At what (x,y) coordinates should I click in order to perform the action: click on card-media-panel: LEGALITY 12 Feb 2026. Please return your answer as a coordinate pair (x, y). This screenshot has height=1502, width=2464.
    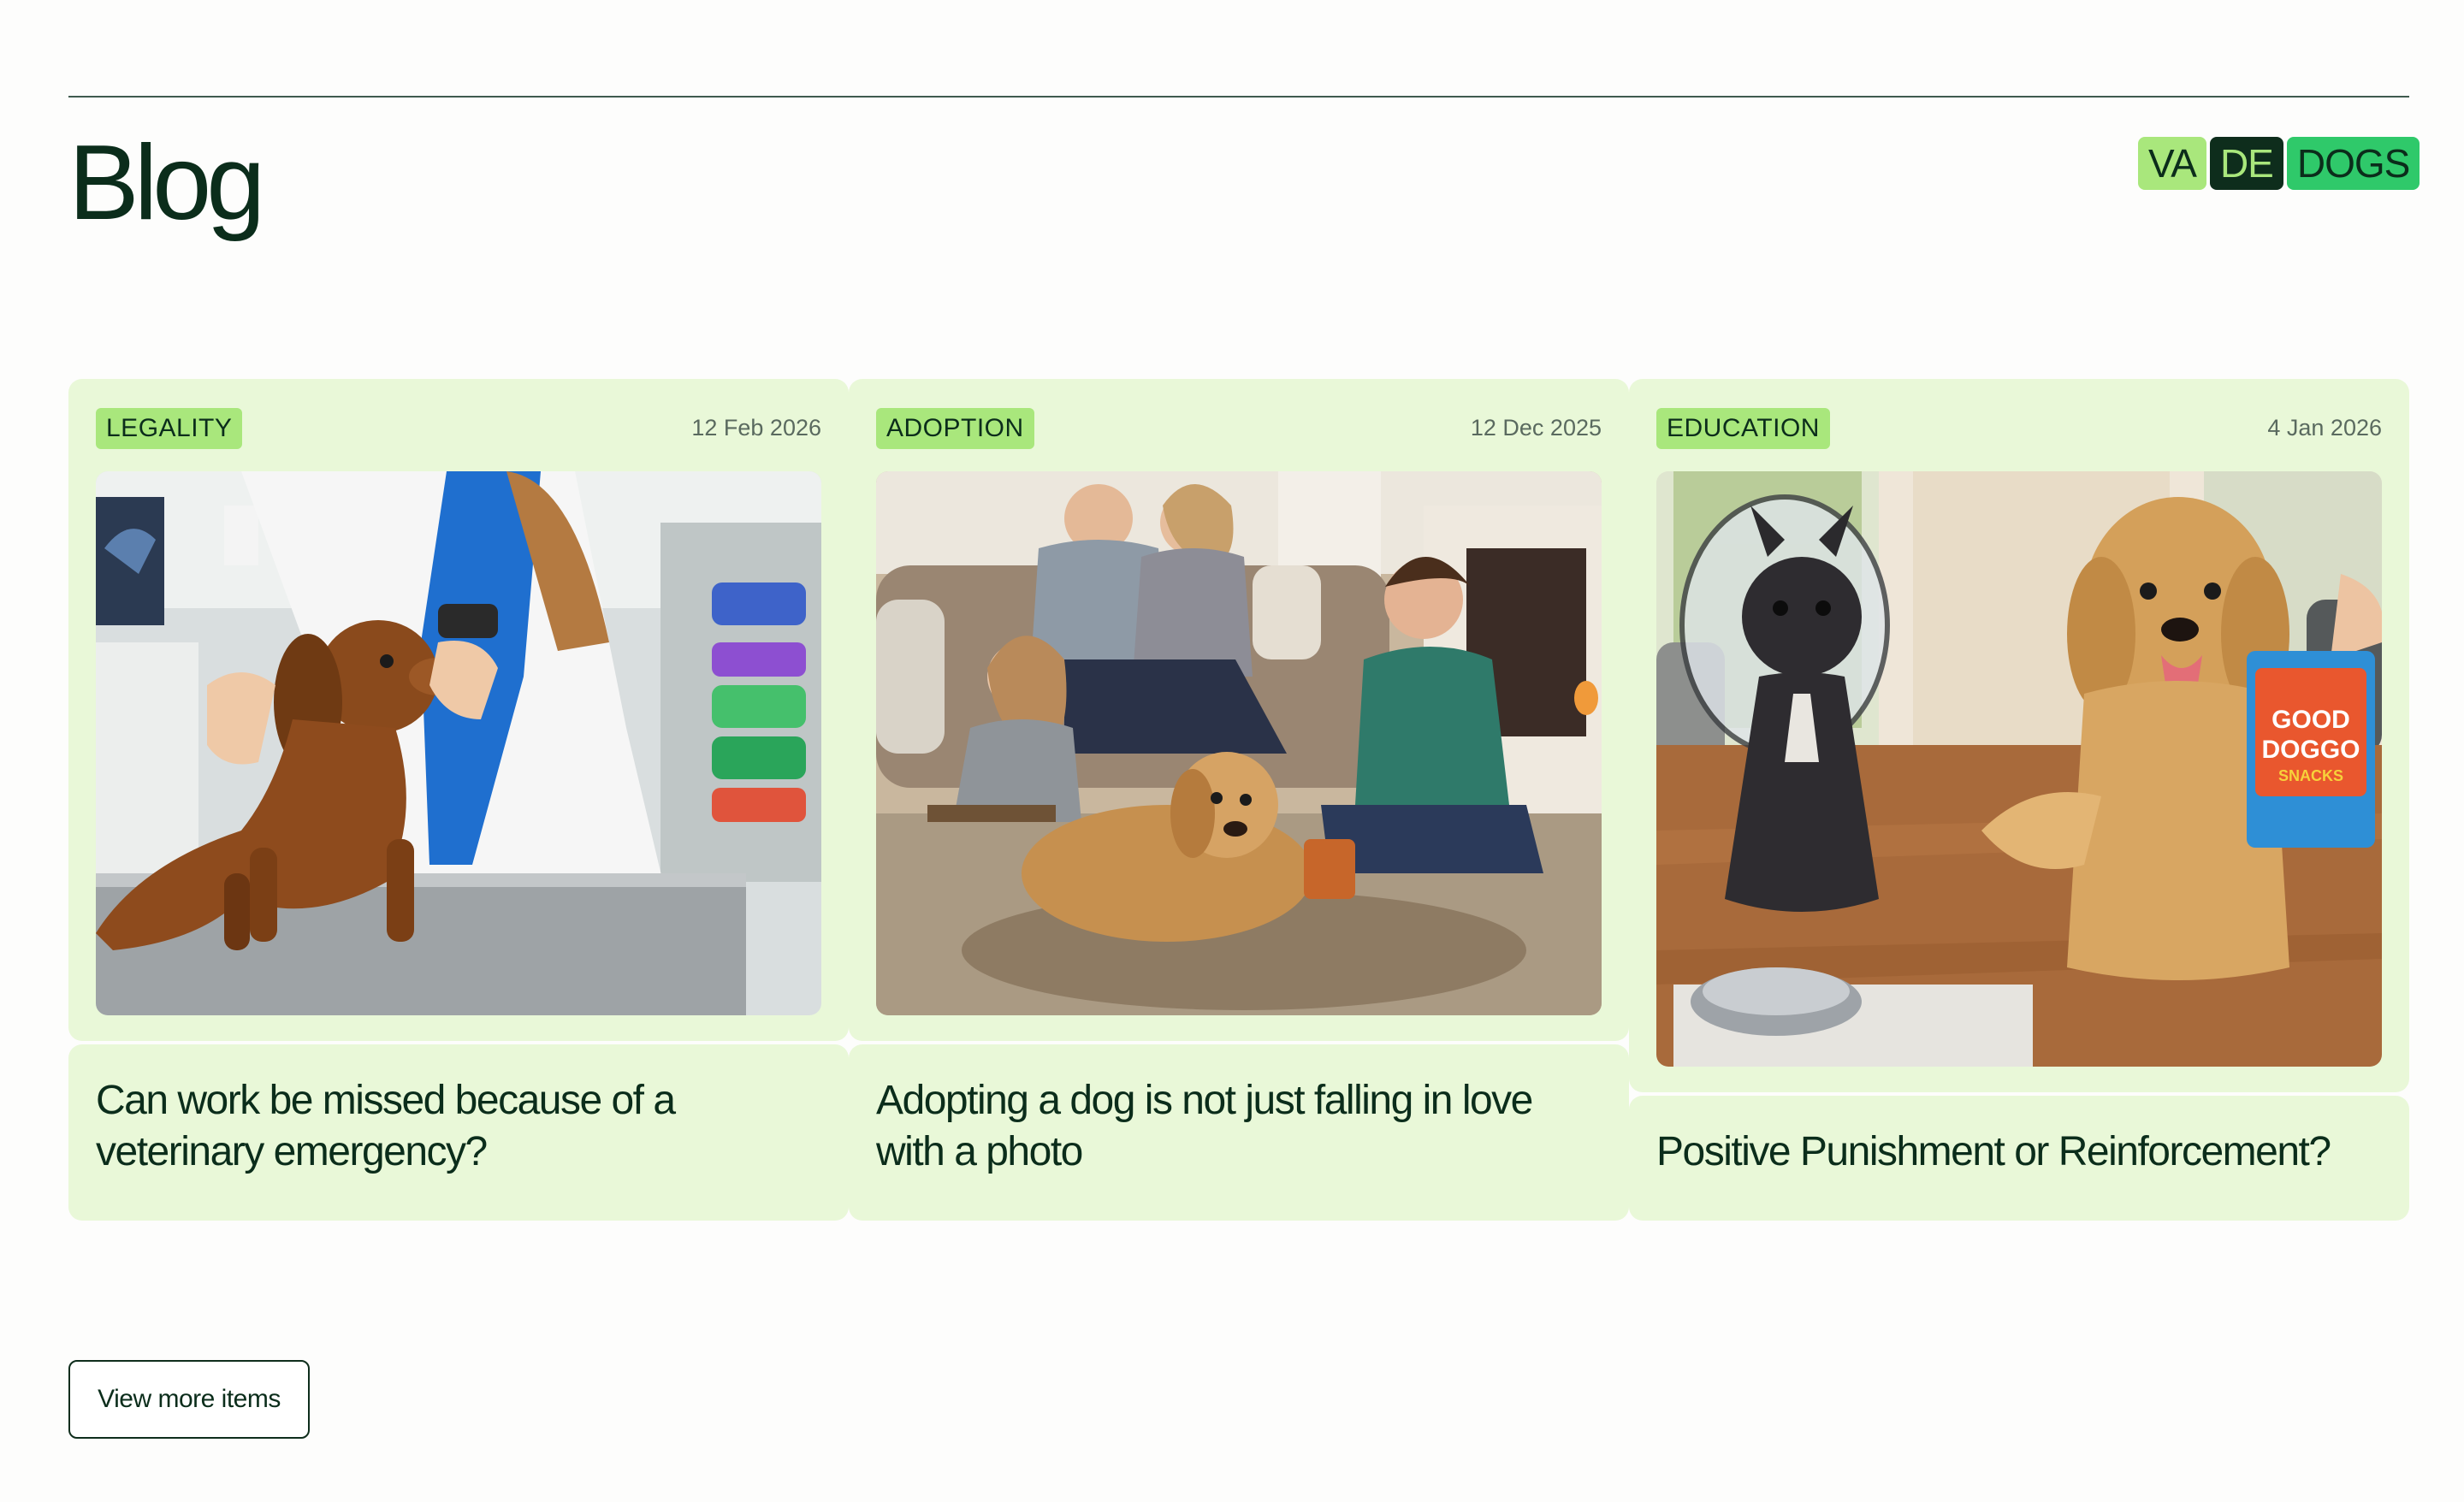
    Looking at the image, I should click on (458, 710).